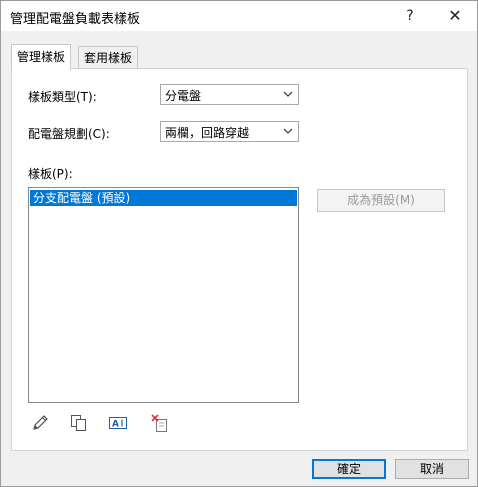 This screenshot has width=478, height=487. Describe the element at coordinates (239, 16) in the screenshot. I see `title-bar: 管理配電盤負載表樣板 ? ✕` at that location.